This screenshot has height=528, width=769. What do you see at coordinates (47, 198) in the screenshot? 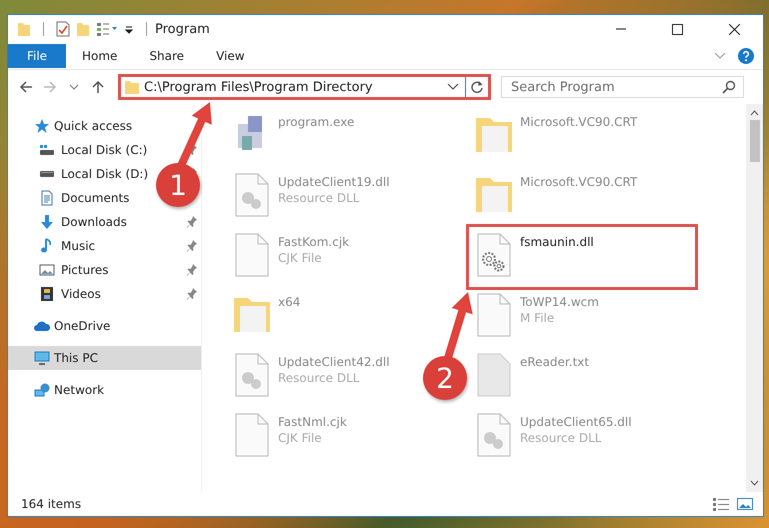
I see `document-icon` at bounding box center [47, 198].